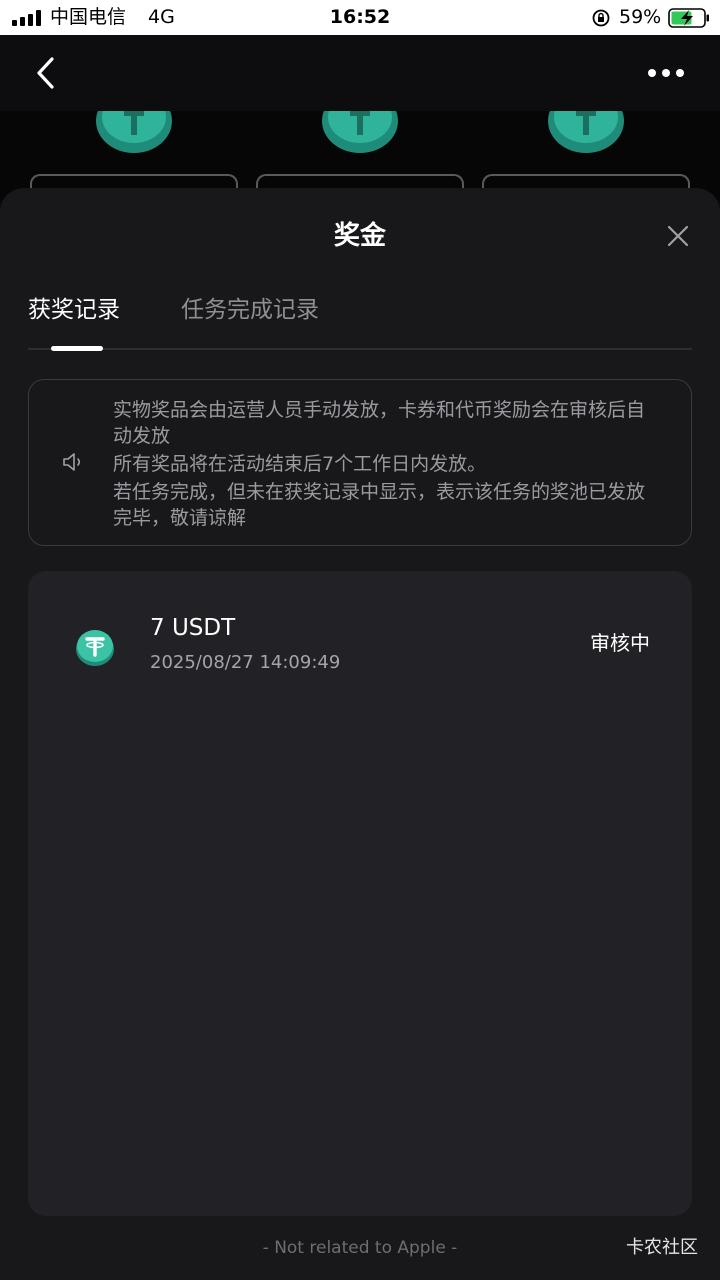  Describe the element at coordinates (95, 648) in the screenshot. I see `usdt-coin-icon` at that location.